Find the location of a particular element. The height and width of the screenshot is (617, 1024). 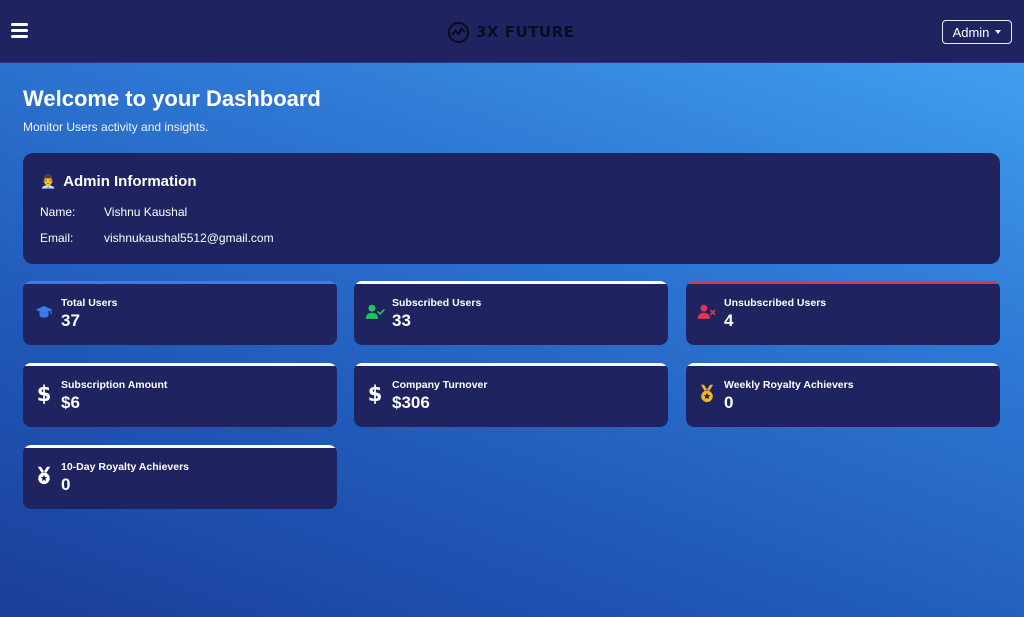

admin-dropdown-button: Admin is located at coordinates (977, 32).